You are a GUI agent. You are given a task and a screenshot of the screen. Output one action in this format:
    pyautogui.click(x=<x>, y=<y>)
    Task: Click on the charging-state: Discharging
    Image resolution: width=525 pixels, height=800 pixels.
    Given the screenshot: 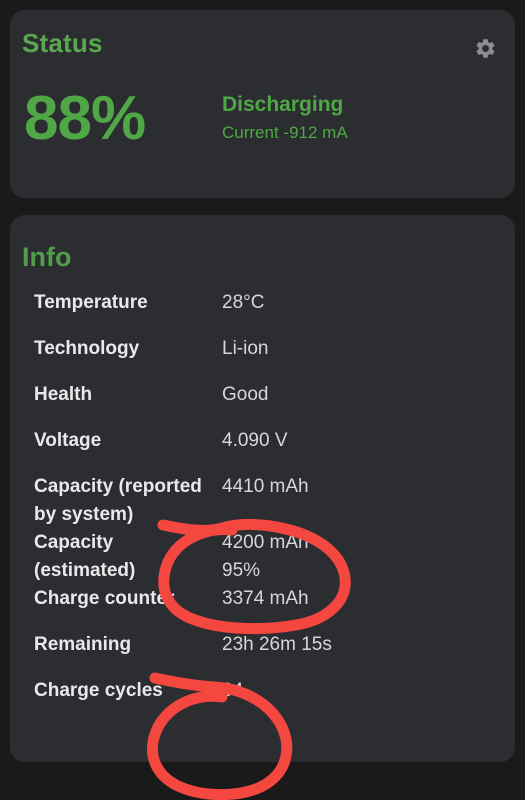 What is the action you would take?
    pyautogui.click(x=283, y=104)
    